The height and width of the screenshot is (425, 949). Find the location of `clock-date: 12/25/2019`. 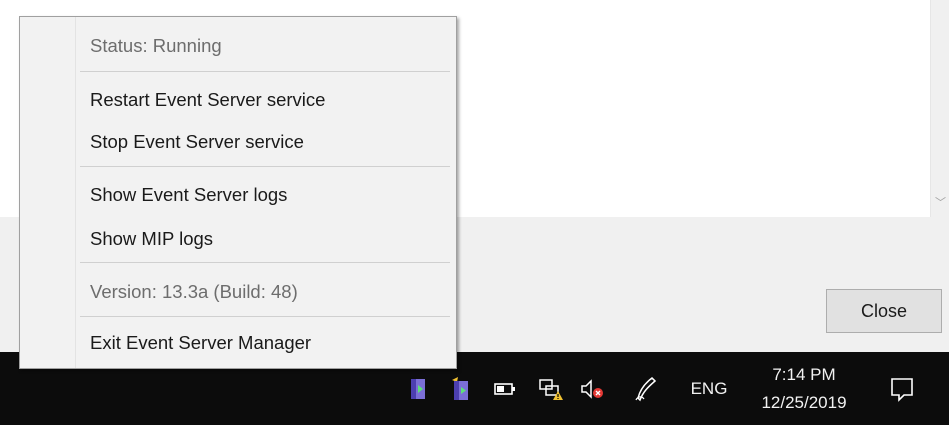

clock-date: 12/25/2019 is located at coordinates (804, 402).